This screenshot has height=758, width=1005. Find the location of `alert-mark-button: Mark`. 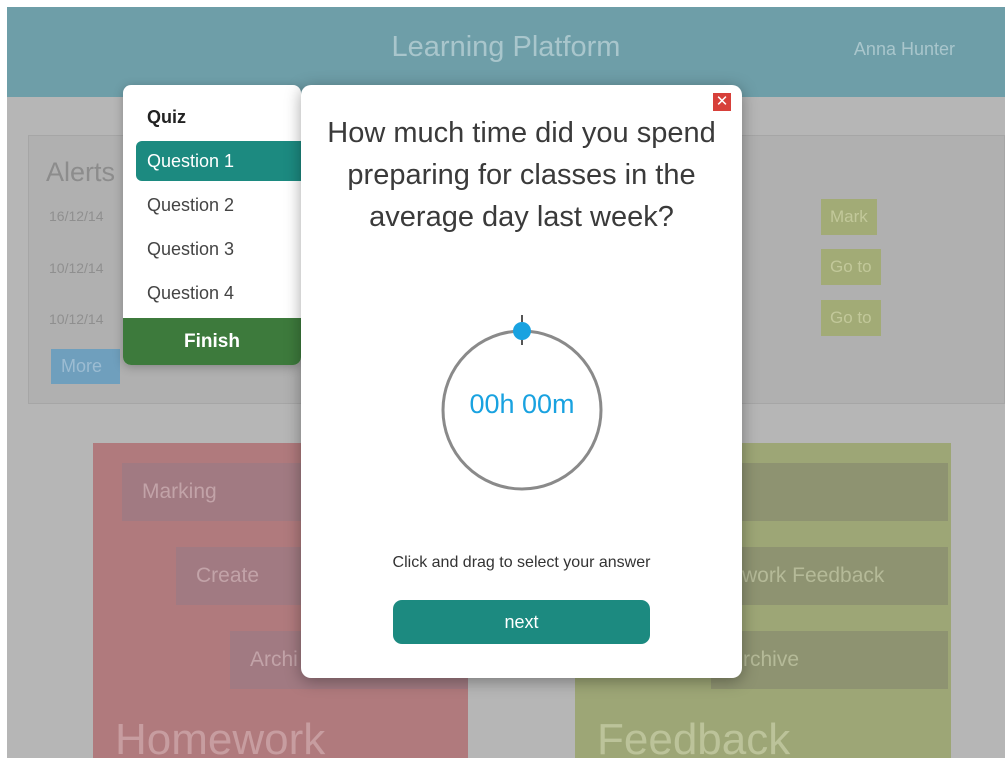

alert-mark-button: Mark is located at coordinates (849, 217).